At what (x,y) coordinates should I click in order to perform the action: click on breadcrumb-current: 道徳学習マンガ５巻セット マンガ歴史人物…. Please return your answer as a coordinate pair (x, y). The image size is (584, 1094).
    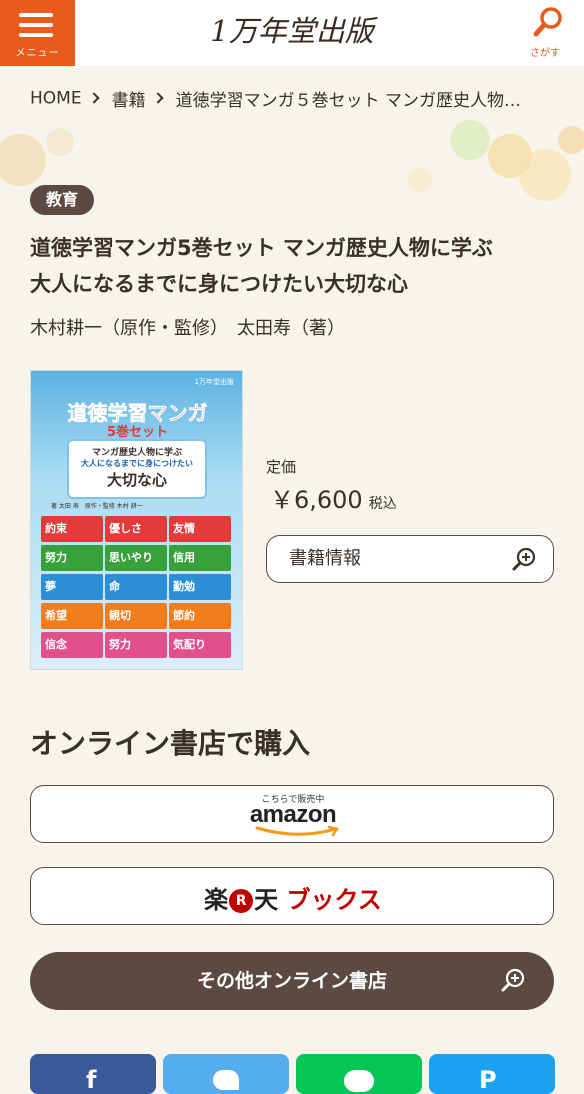
    Looking at the image, I should click on (348, 101).